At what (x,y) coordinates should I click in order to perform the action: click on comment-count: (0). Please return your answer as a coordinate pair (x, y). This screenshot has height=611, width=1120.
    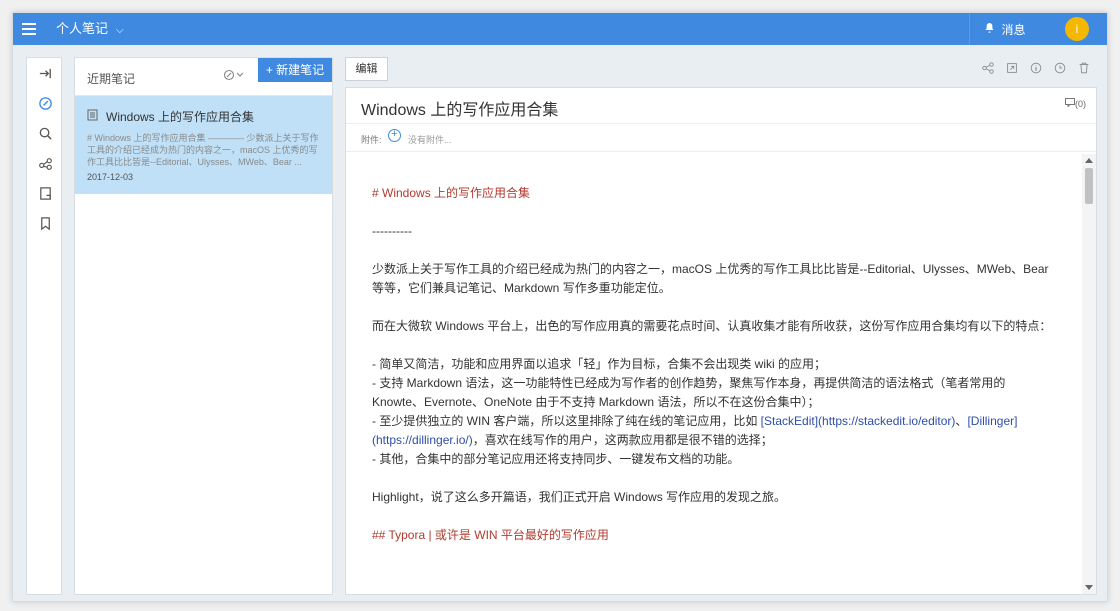
    Looking at the image, I should click on (1075, 103).